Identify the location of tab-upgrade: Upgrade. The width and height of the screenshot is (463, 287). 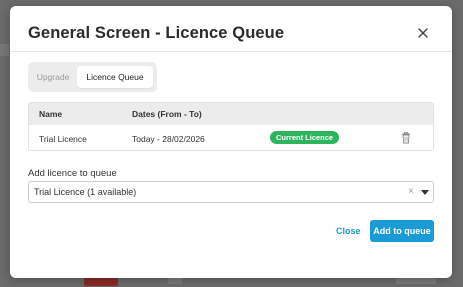
(53, 77).